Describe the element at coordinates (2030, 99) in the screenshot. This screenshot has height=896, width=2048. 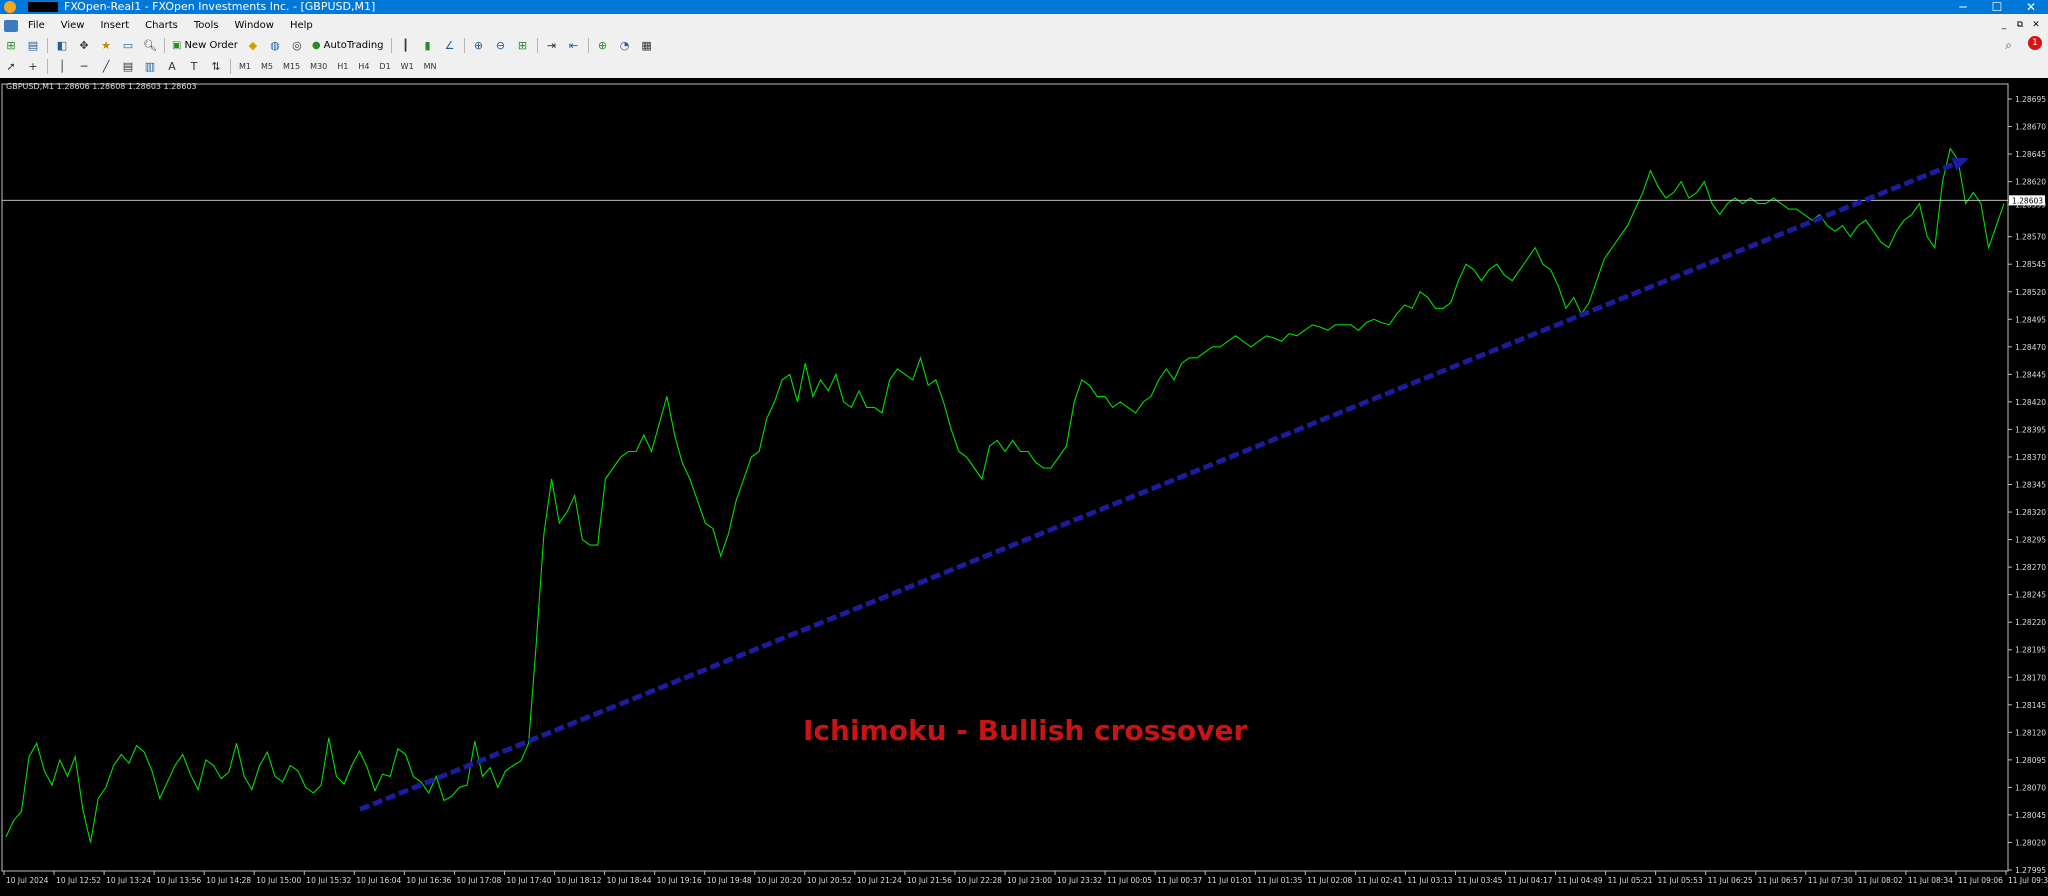
I see `y-tick-label: 1.28695` at that location.